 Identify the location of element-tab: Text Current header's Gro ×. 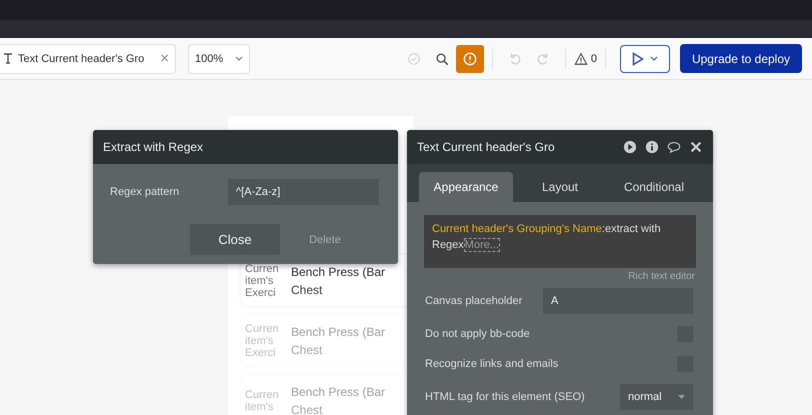
(88, 59).